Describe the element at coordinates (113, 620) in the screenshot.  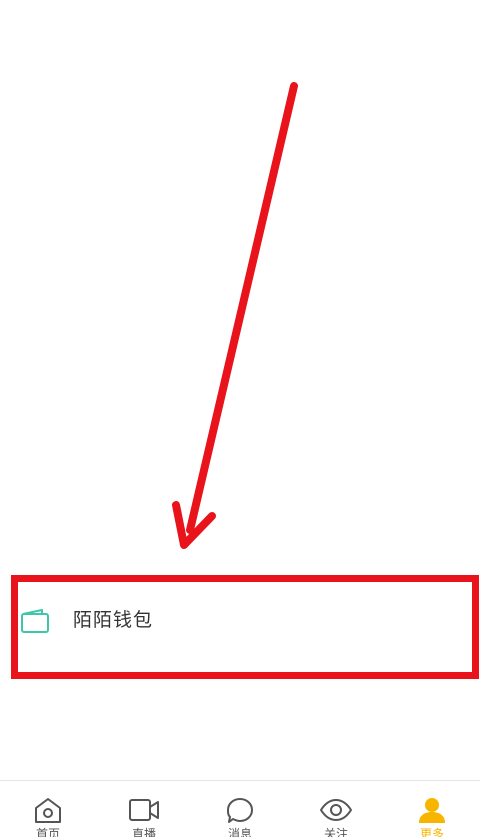
I see `wallet-label: 陌陌钱包` at that location.